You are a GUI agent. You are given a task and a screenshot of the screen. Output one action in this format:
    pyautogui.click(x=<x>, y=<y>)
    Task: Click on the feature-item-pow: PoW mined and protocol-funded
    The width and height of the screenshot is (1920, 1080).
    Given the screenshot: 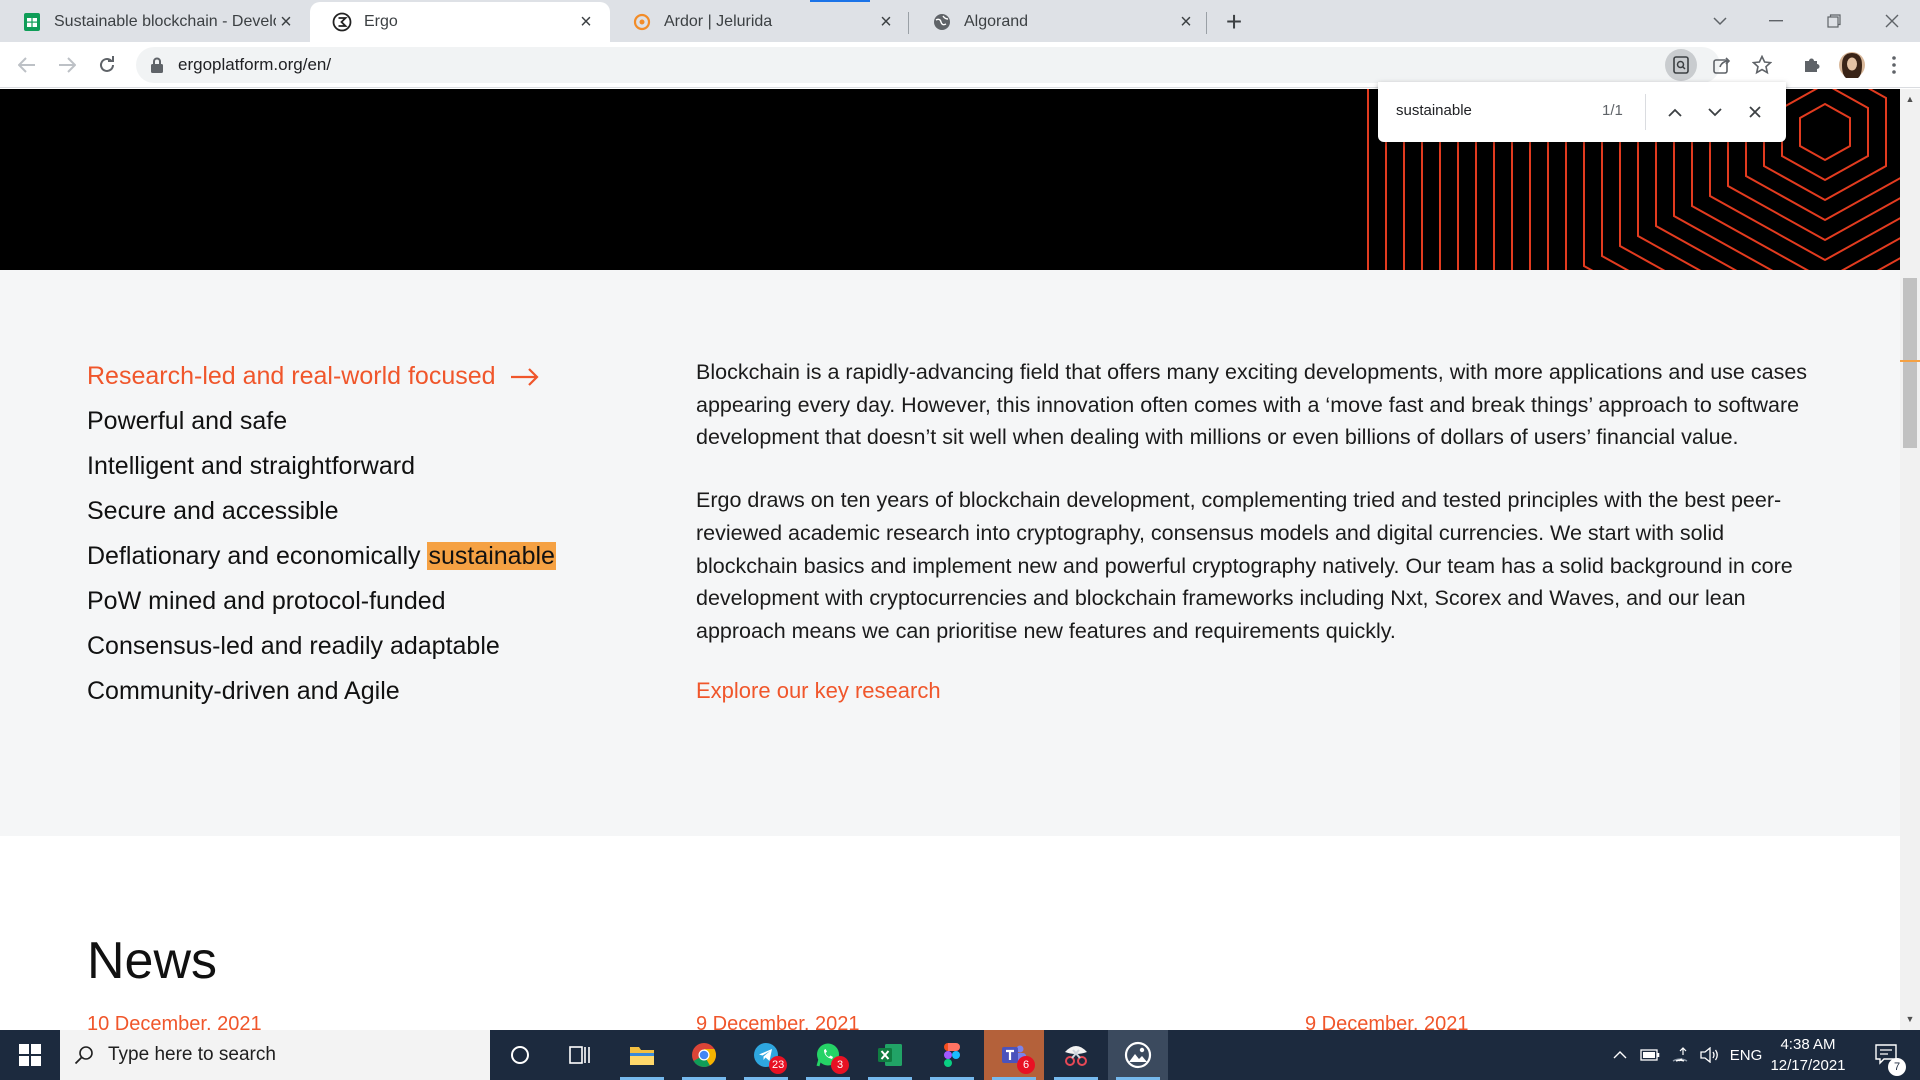 What is the action you would take?
    pyautogui.click(x=367, y=601)
    